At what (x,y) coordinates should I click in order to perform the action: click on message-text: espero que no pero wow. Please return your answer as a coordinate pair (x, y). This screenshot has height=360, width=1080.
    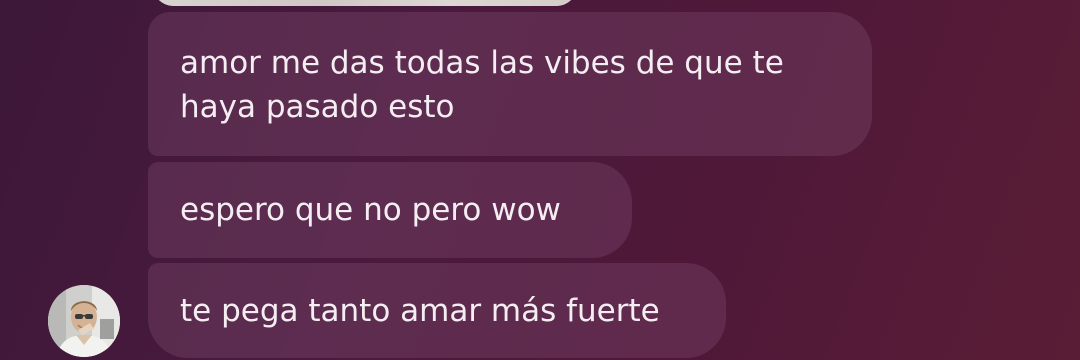
    Looking at the image, I should click on (370, 210).